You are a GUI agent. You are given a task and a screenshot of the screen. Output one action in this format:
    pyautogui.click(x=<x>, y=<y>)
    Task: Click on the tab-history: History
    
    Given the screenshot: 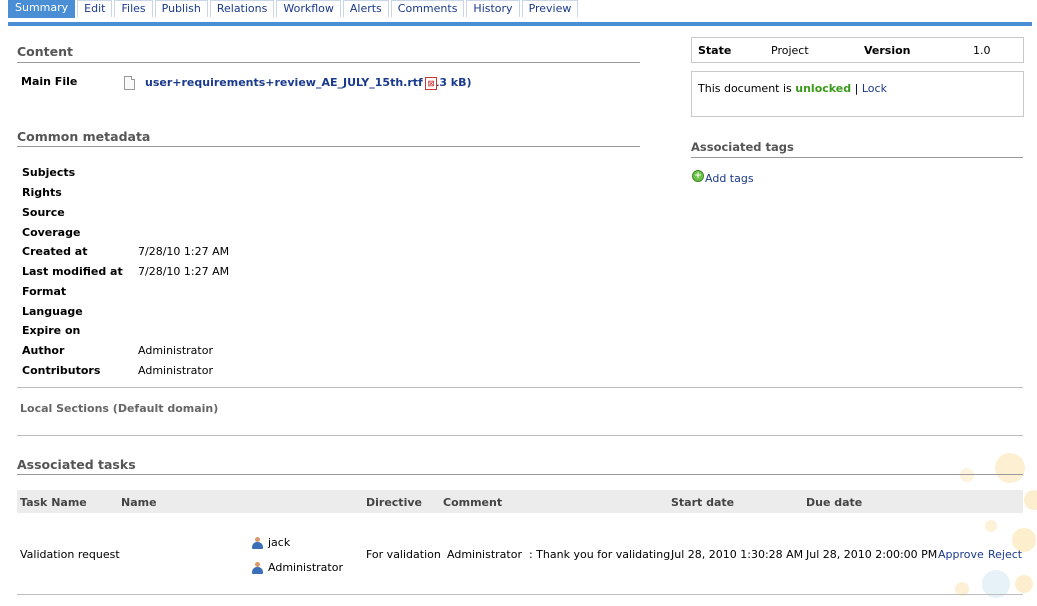 What is the action you would take?
    pyautogui.click(x=493, y=8)
    